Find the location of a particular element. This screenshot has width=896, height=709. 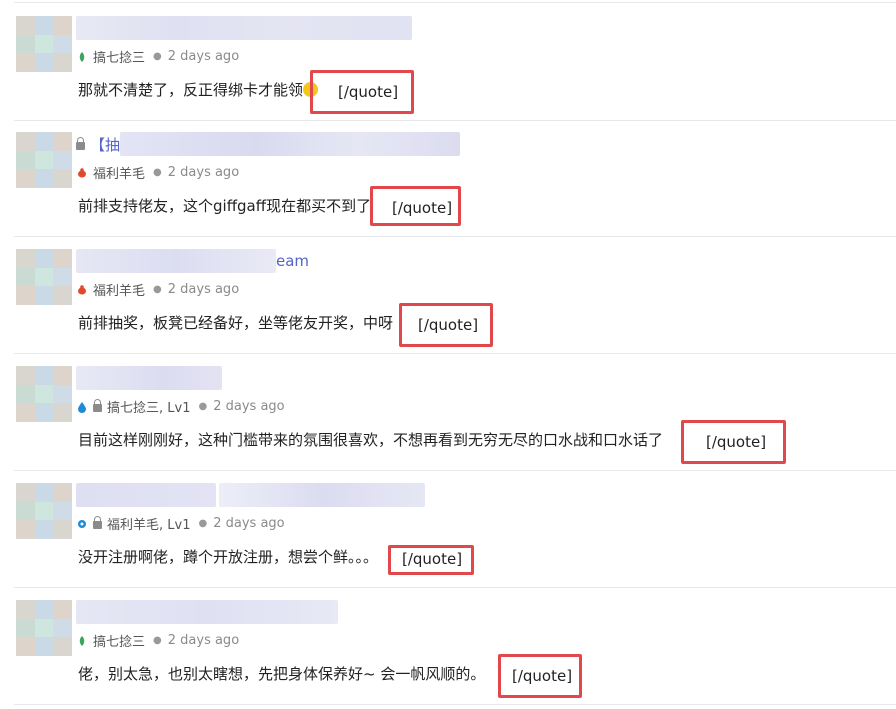

post-text: 没开注册啊佬，蹲个开放注册，想尝个鲜。。。 is located at coordinates (228, 557).